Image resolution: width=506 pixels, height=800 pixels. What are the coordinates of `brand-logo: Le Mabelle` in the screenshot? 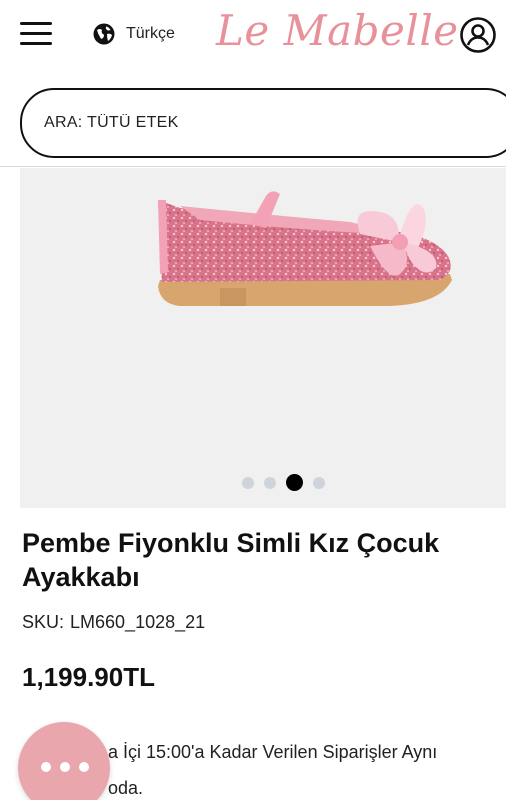 It's located at (335, 35).